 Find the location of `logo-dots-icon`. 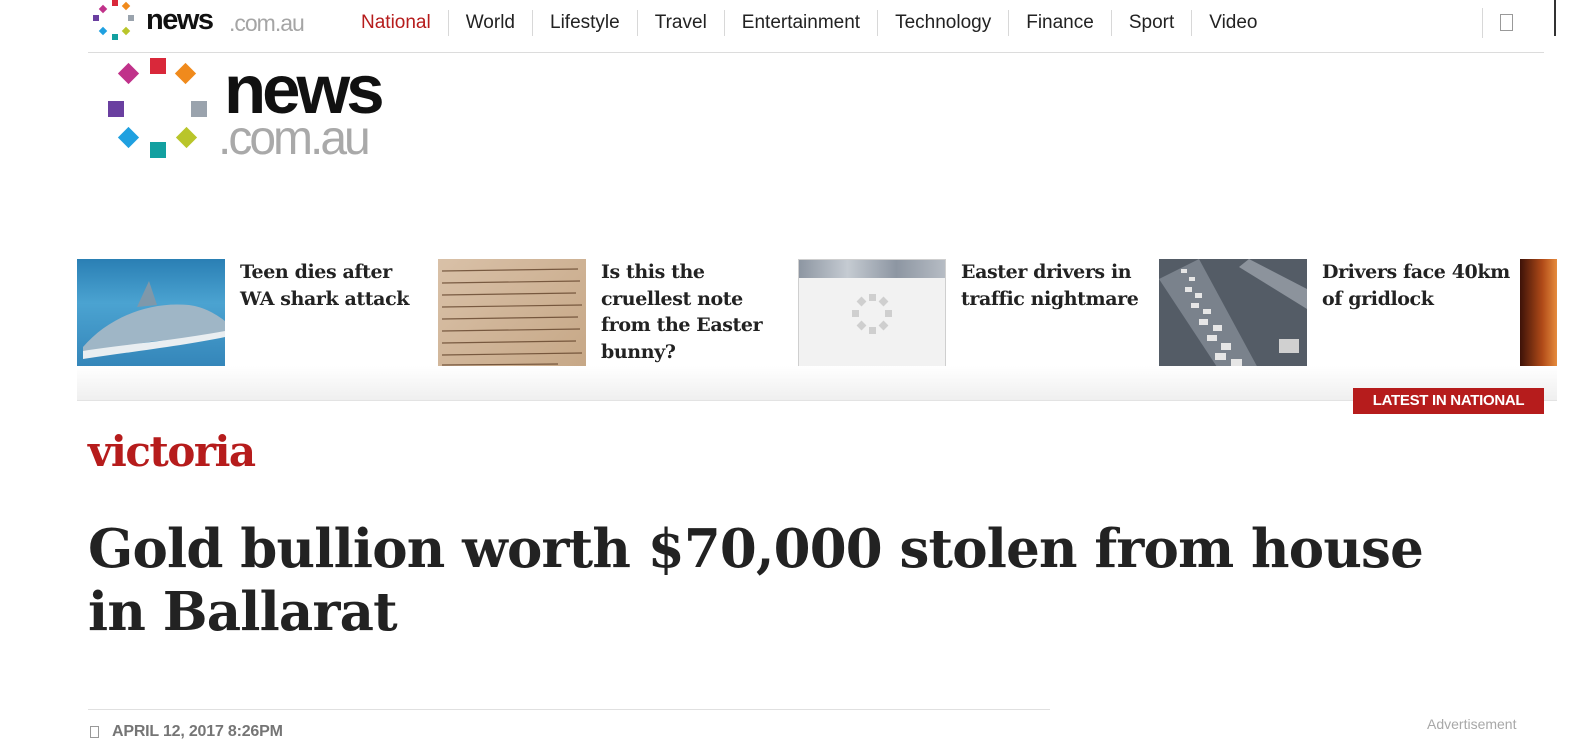

logo-dots-icon is located at coordinates (113, 20).